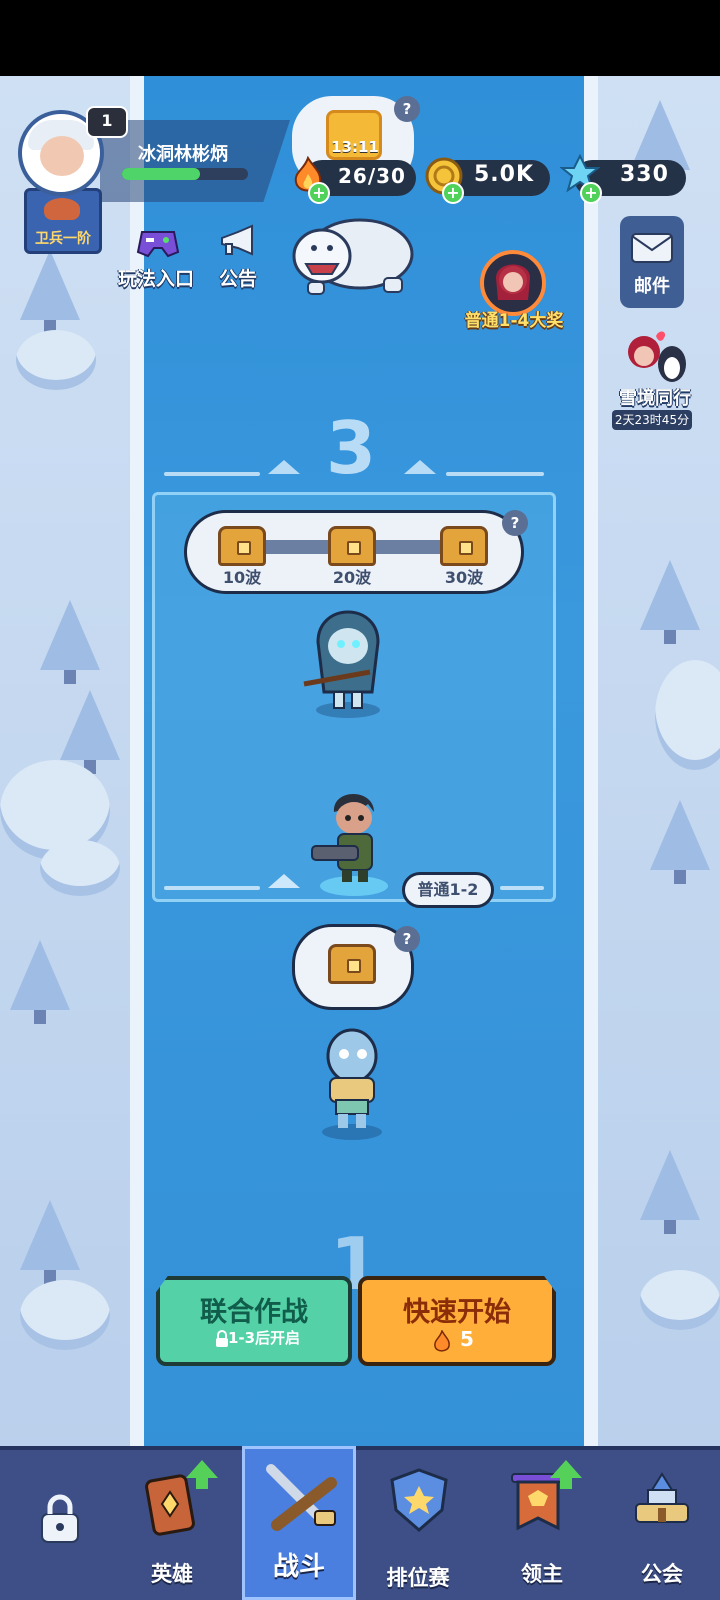 The width and height of the screenshot is (720, 1600). I want to click on stamina-value: 26/30, so click(372, 176).